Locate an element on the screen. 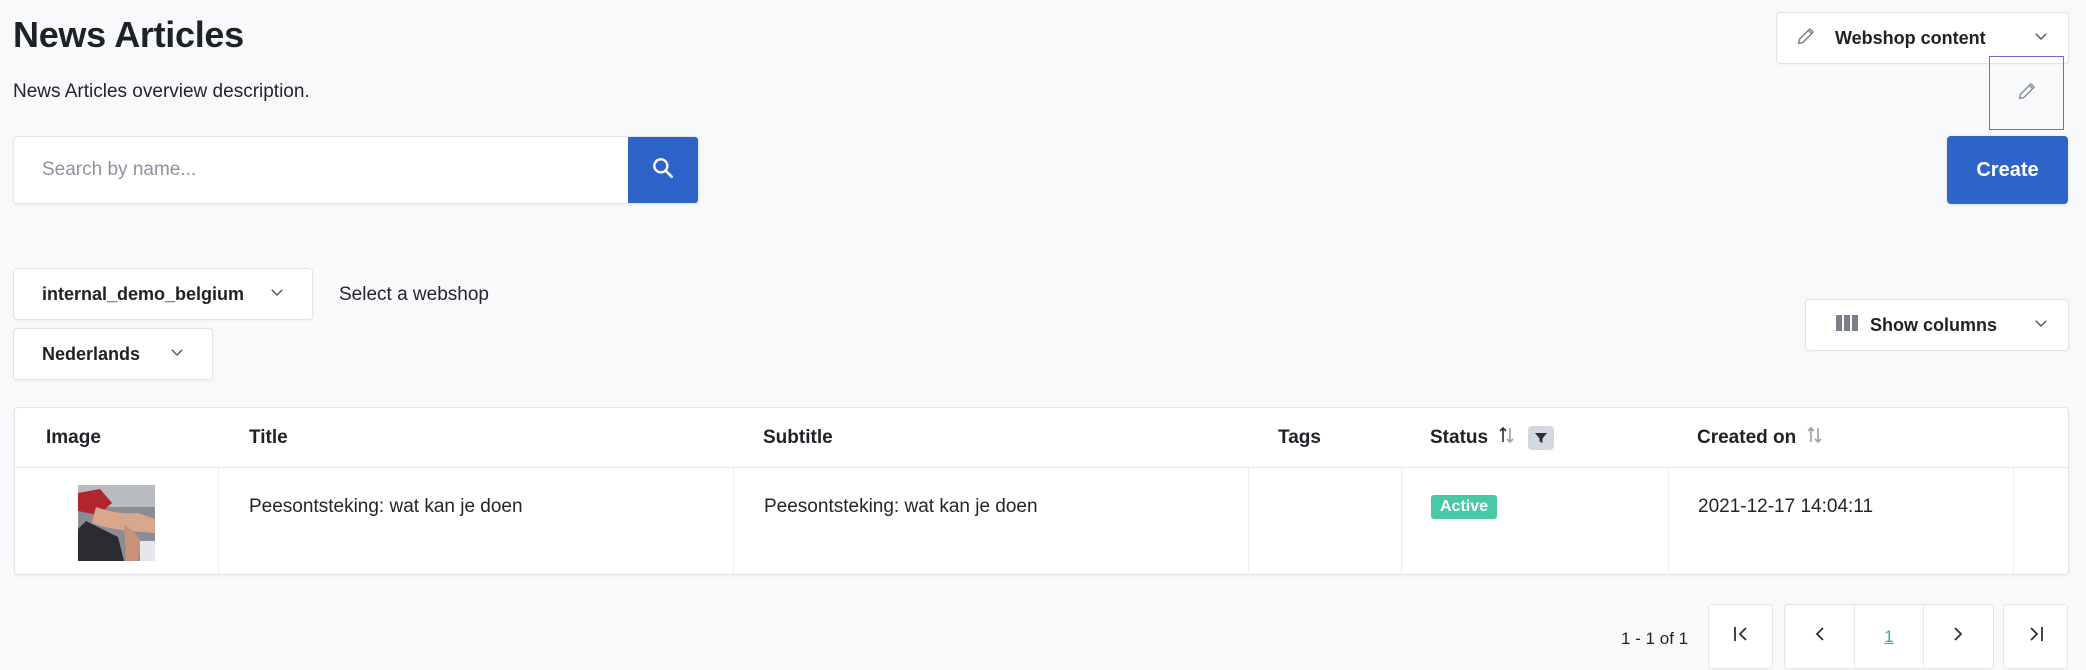  next-page-button is located at coordinates (1958, 636).